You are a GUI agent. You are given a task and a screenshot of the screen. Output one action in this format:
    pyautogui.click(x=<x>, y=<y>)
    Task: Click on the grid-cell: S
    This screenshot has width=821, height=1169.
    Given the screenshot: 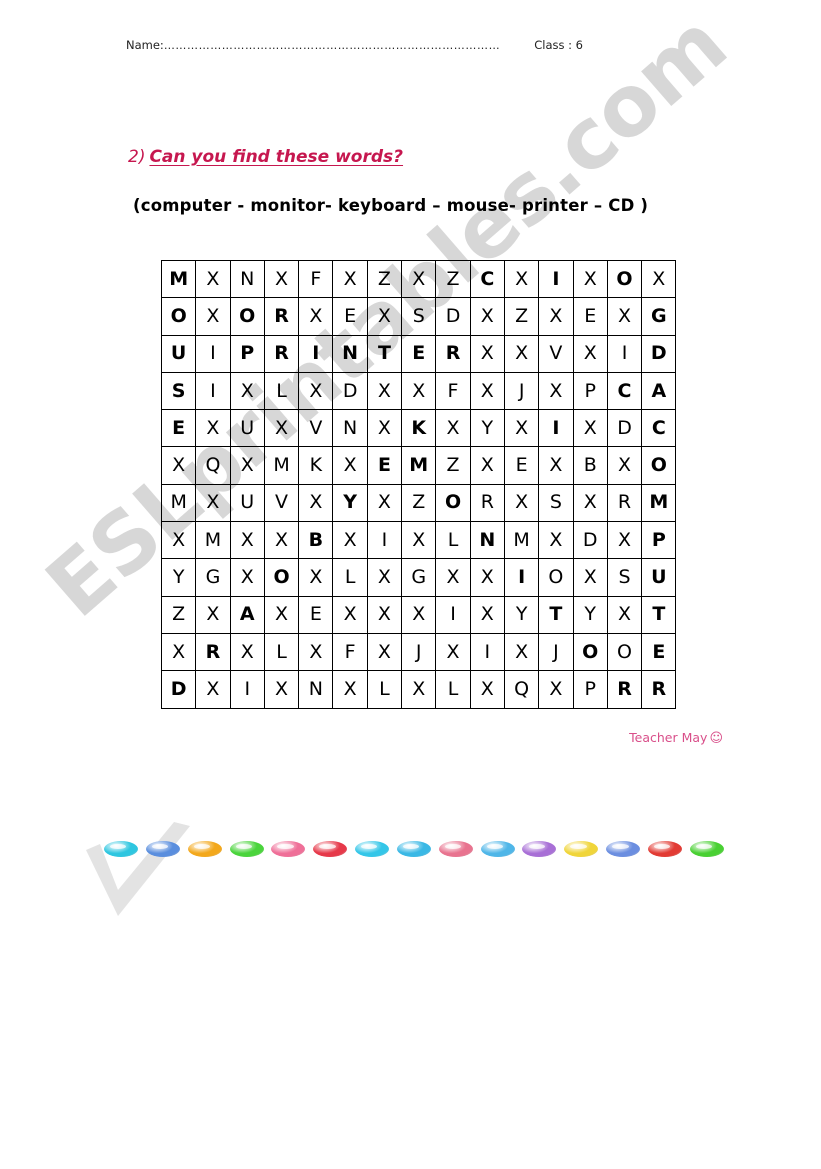 What is the action you would take?
    pyautogui.click(x=624, y=577)
    